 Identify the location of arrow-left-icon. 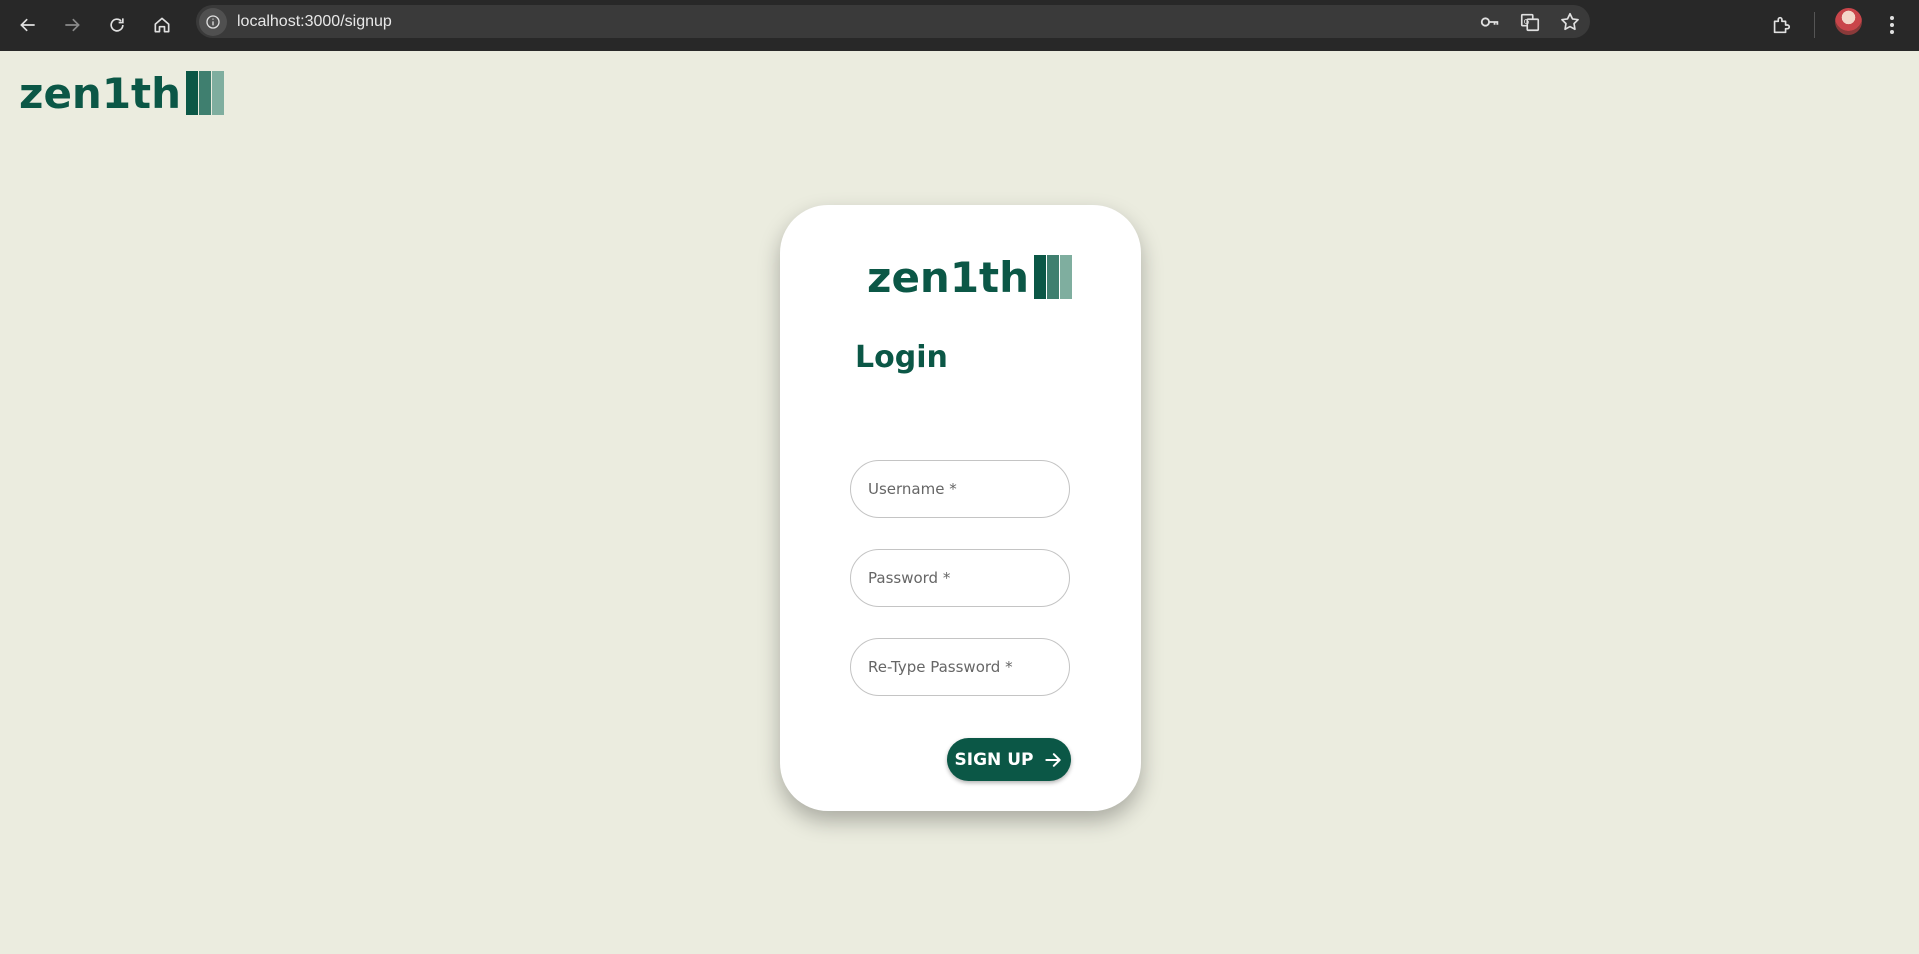
(27, 25).